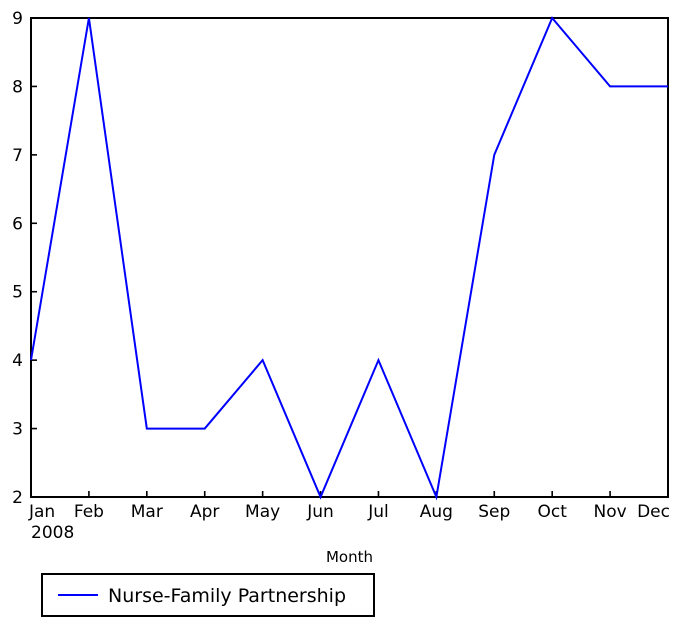 This screenshot has width=677, height=621. What do you see at coordinates (52, 533) in the screenshot?
I see `x-axis-year-annotation: 2008` at bounding box center [52, 533].